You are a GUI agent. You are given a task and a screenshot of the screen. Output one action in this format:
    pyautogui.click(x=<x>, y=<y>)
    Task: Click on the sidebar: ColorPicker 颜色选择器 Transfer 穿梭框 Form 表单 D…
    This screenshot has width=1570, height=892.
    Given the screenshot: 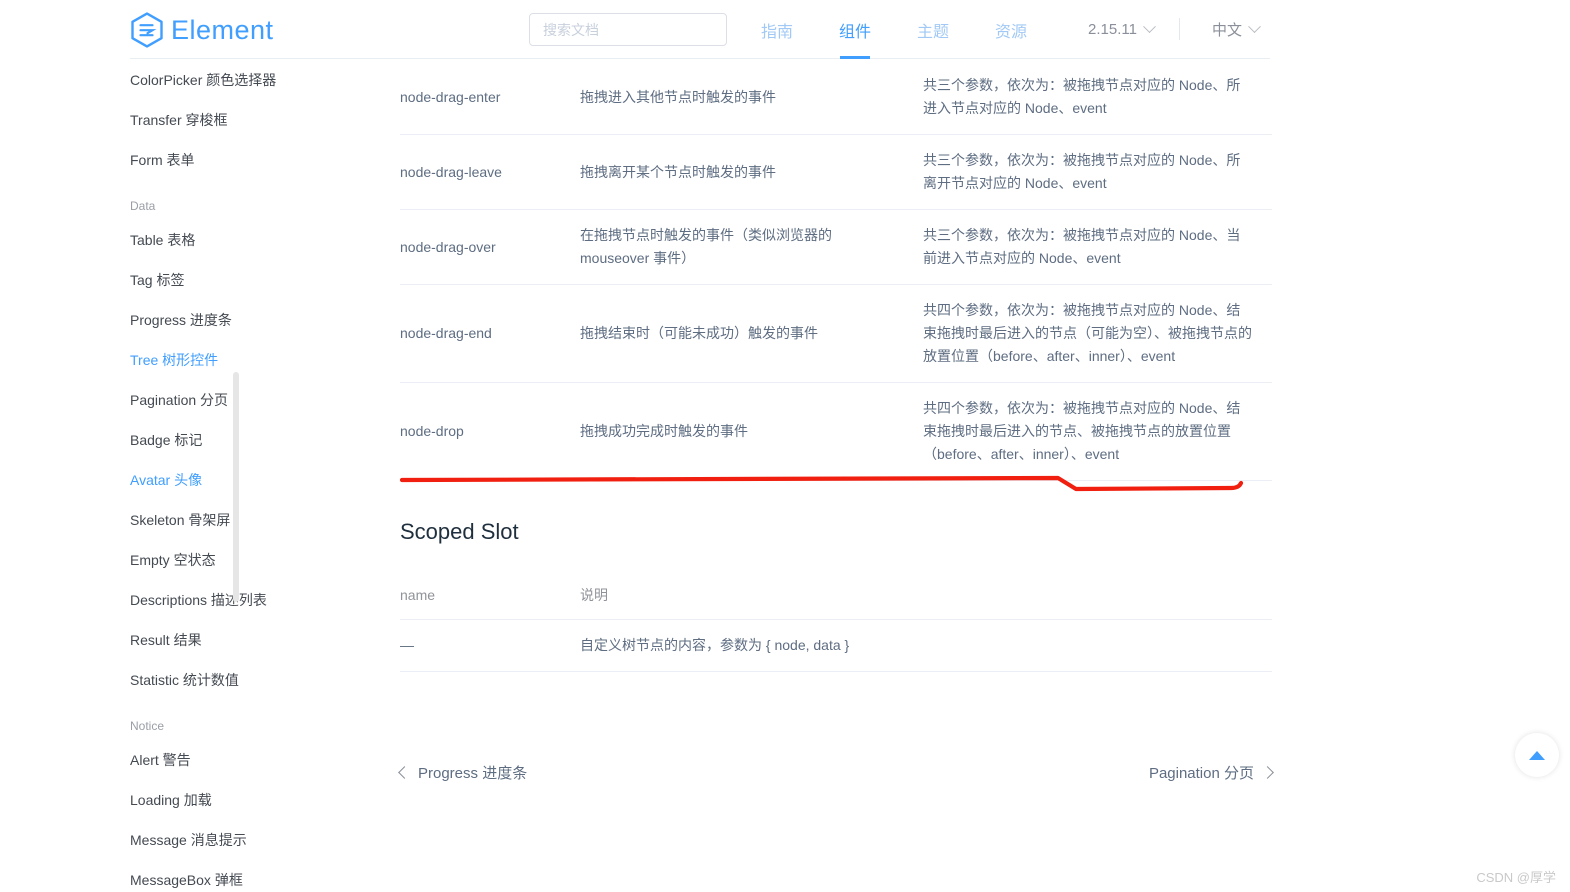 What is the action you would take?
    pyautogui.click(x=247, y=476)
    